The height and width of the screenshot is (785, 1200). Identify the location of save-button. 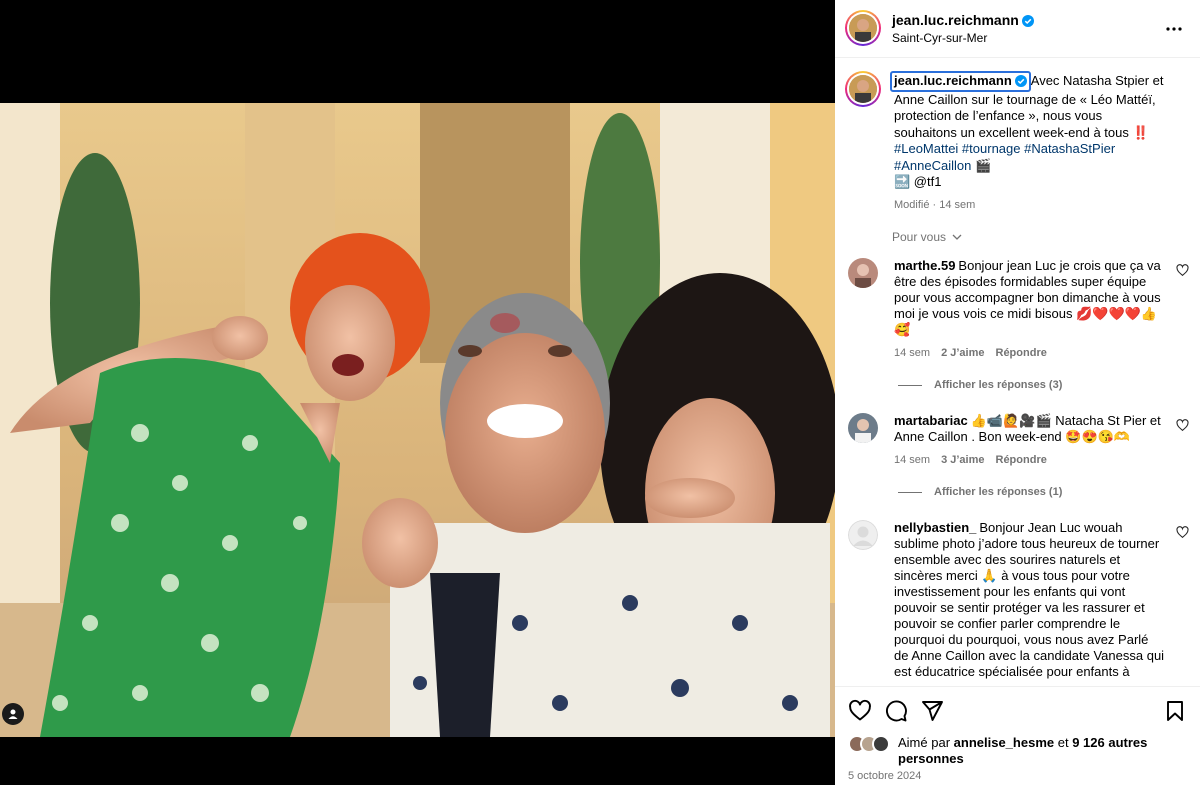
(1175, 711).